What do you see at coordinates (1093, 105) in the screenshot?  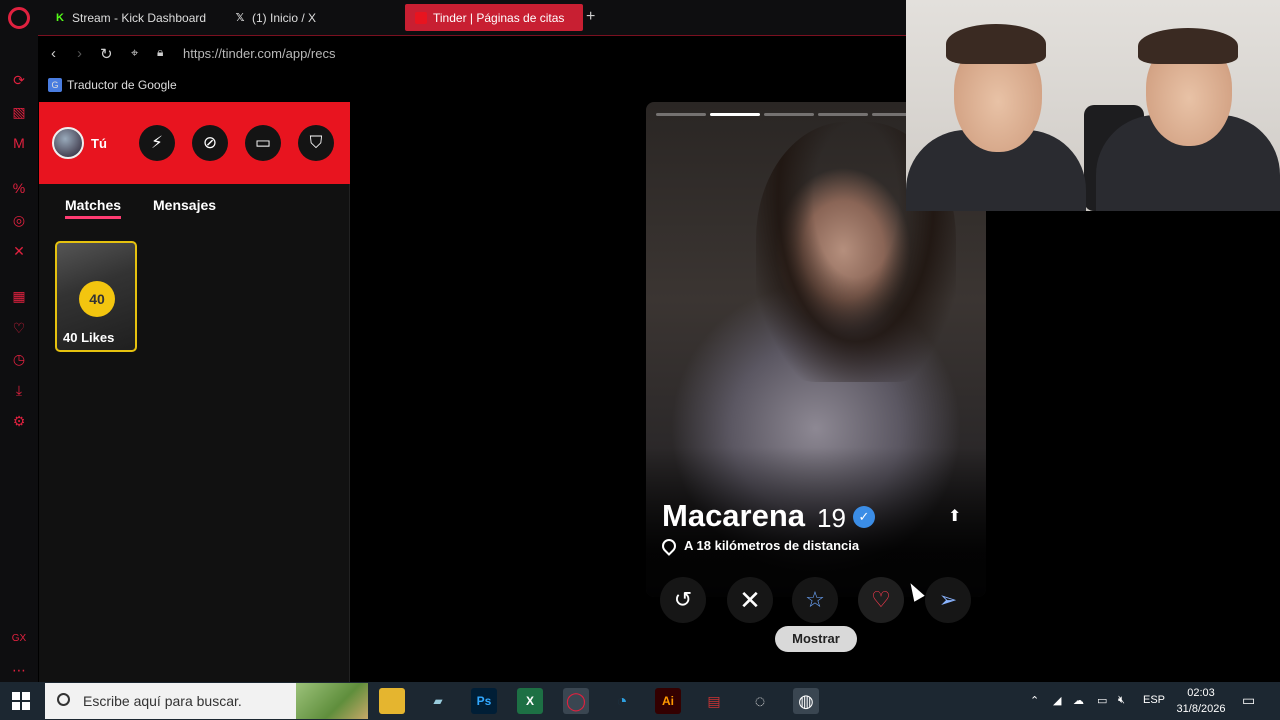 I see `webcam-overlay` at bounding box center [1093, 105].